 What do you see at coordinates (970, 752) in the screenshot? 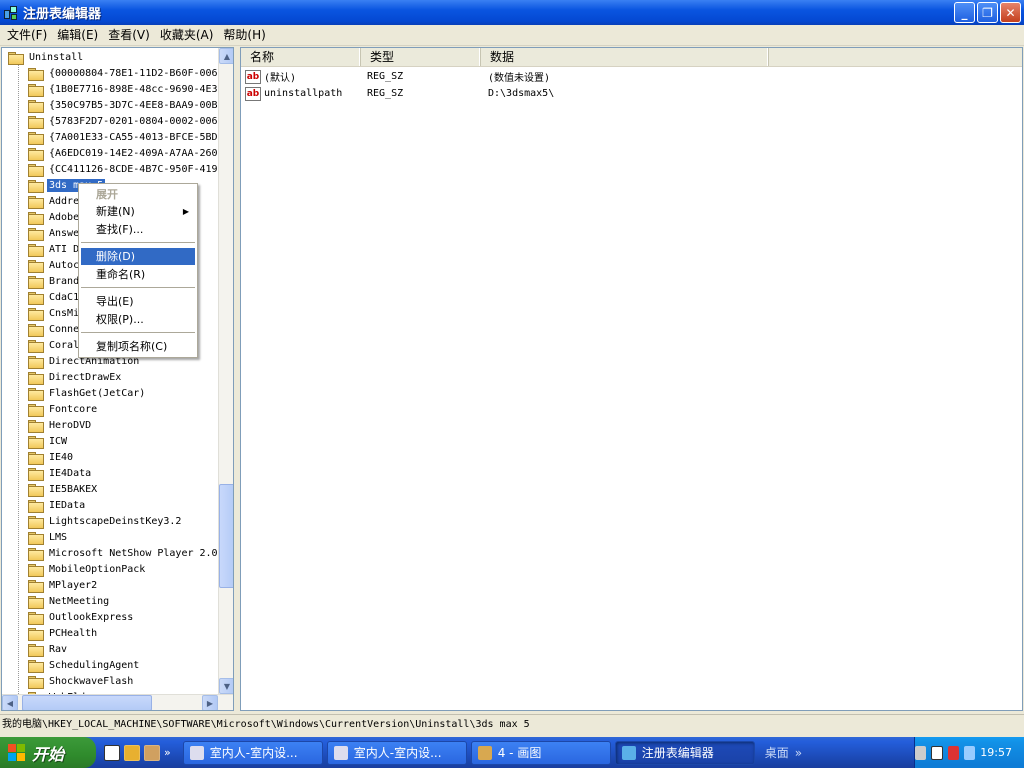
I see `network-icon` at bounding box center [970, 752].